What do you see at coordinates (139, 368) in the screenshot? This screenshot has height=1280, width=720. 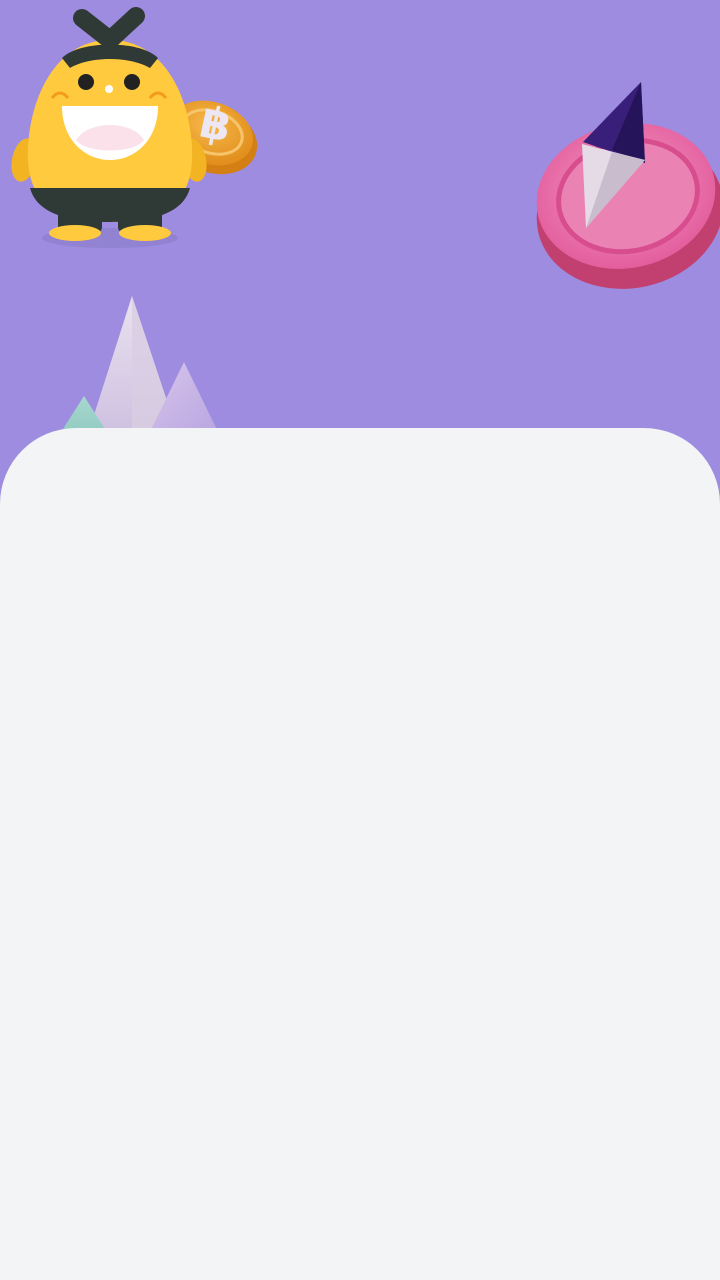 I see `crystal-mountains-icon` at bounding box center [139, 368].